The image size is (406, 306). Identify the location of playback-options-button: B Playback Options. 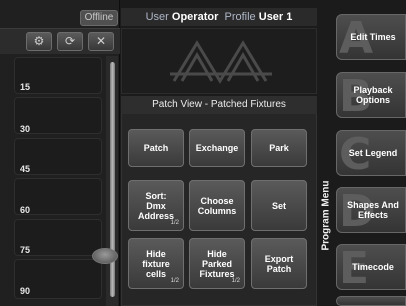
(371, 95).